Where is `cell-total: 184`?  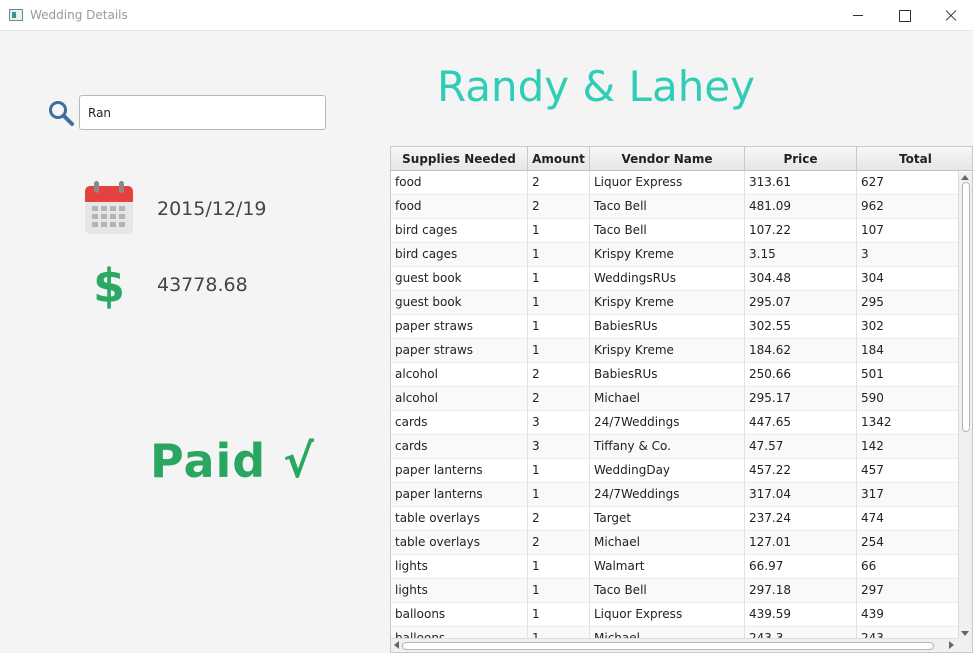
cell-total: 184 is located at coordinates (908, 351).